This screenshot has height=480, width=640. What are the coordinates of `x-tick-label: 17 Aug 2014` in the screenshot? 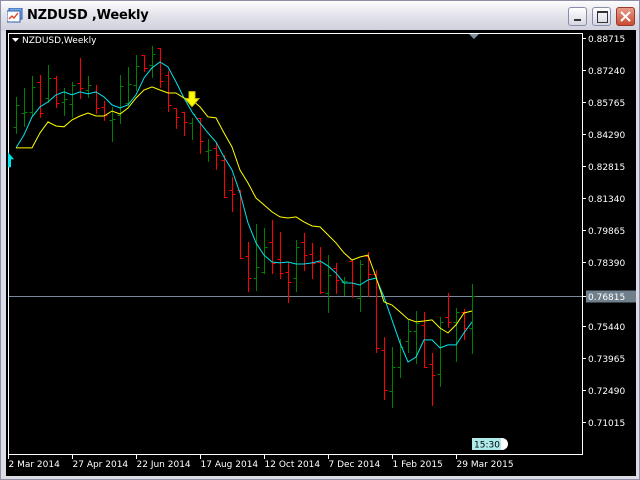 It's located at (230, 465).